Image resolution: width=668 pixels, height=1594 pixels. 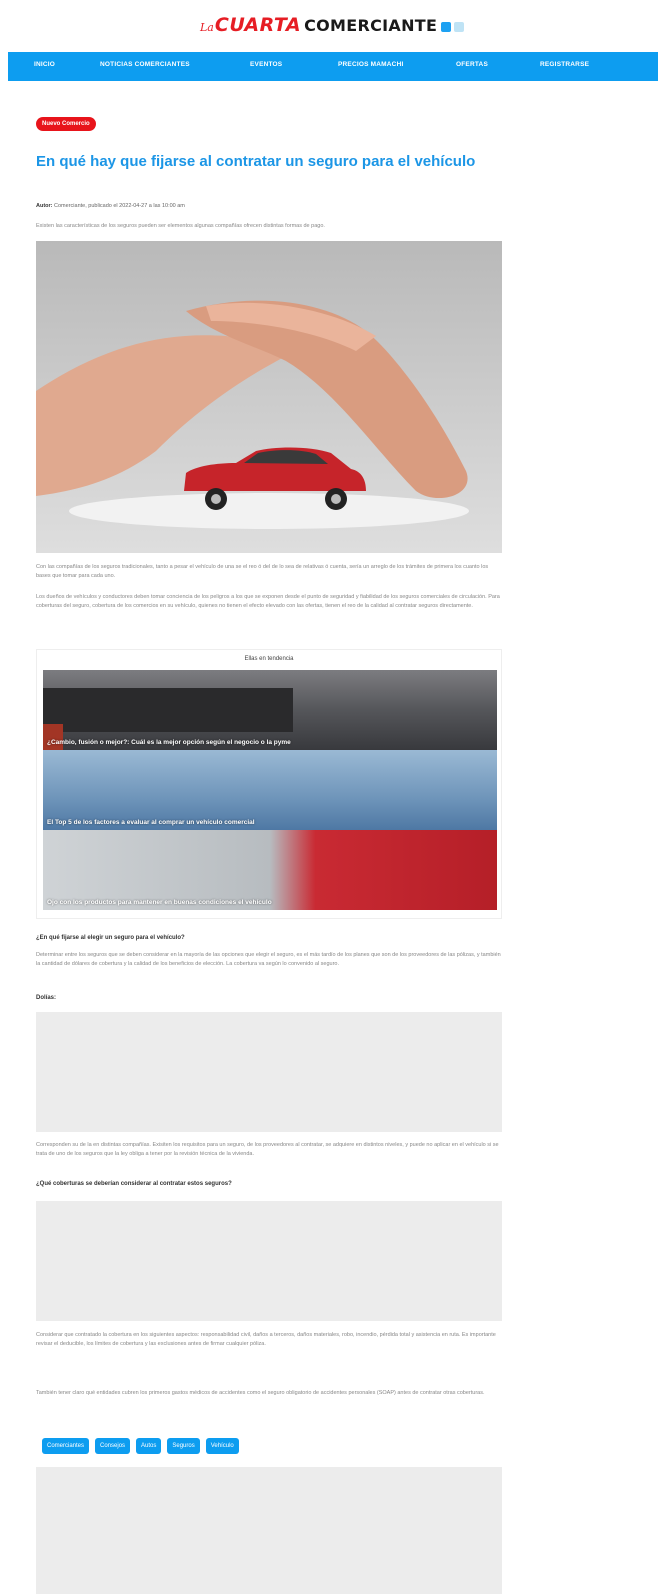 What do you see at coordinates (459, 27) in the screenshot?
I see `twitter-icon` at bounding box center [459, 27].